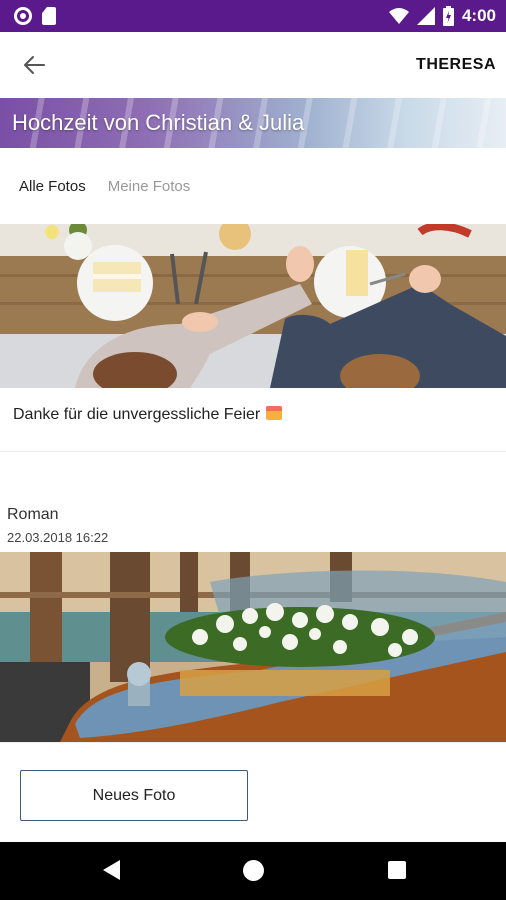 The image size is (506, 900). What do you see at coordinates (253, 16) in the screenshot?
I see `status-bar: 4:00` at bounding box center [253, 16].